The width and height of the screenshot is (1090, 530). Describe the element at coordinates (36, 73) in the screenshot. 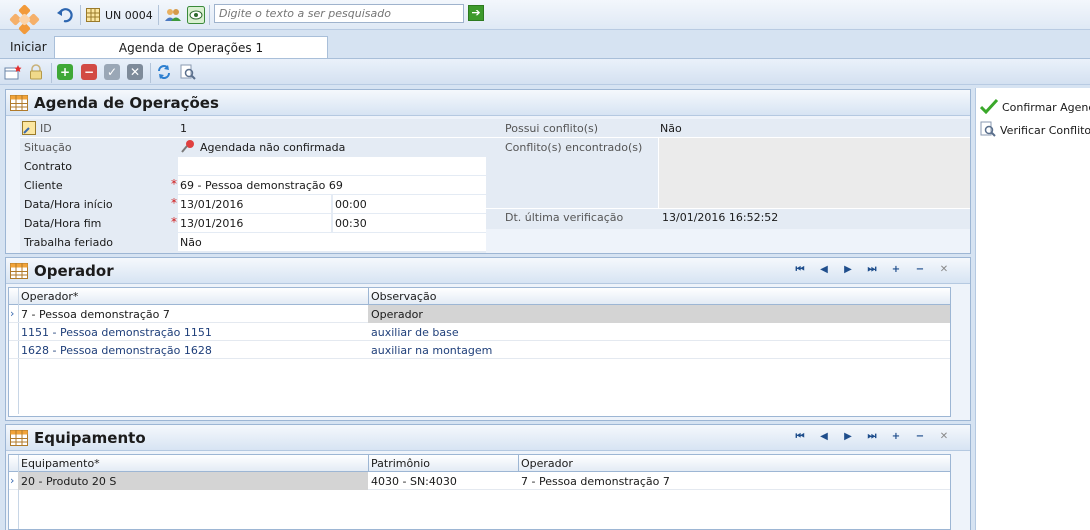

I see `lock-icon` at that location.